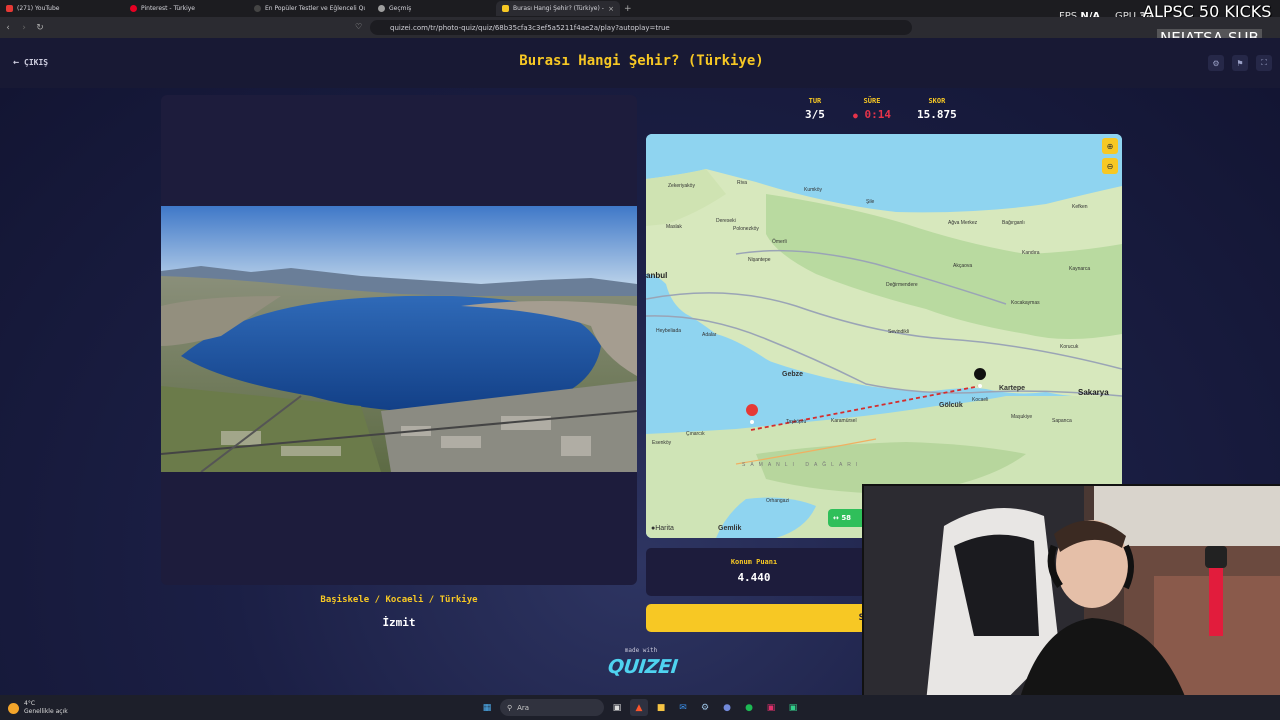 This screenshot has height=720, width=1280. I want to click on tab-quiz-list: En Popüler Testler ve Eğlenceli Quizle, so click(310, 8).